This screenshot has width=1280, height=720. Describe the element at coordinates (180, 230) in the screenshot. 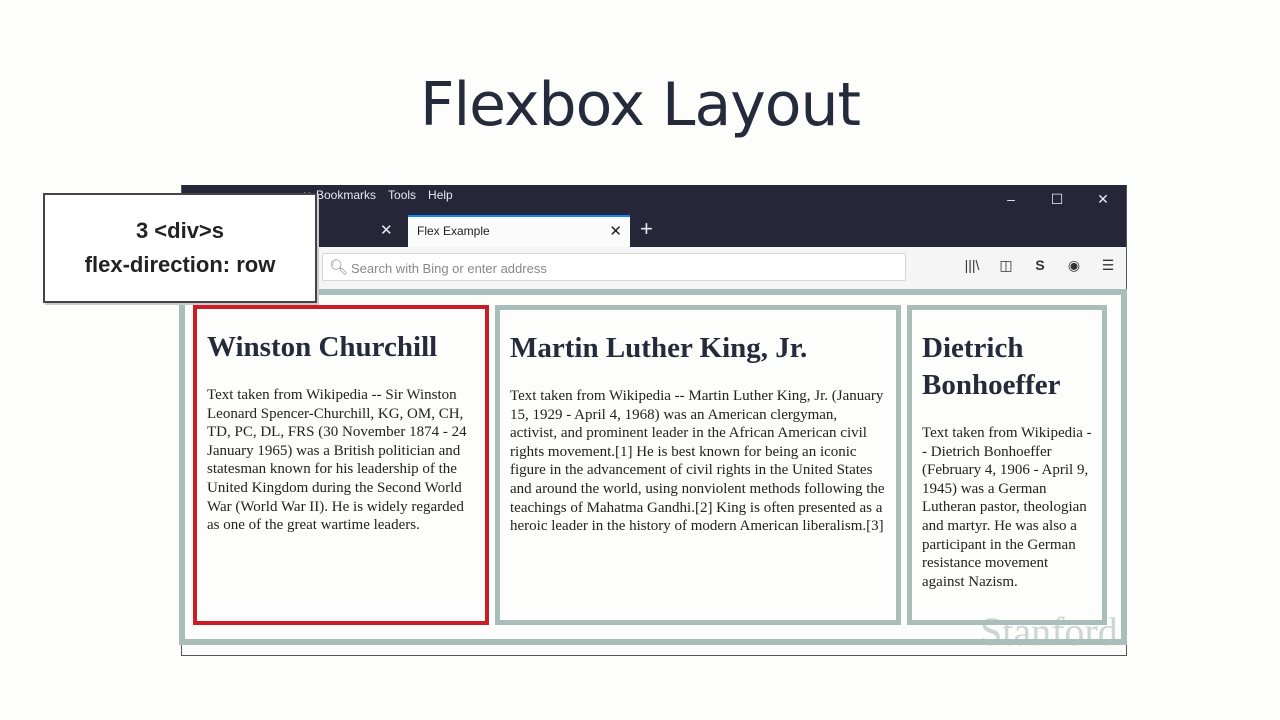

I see `annotation-line-1: 3 <div>s` at that location.